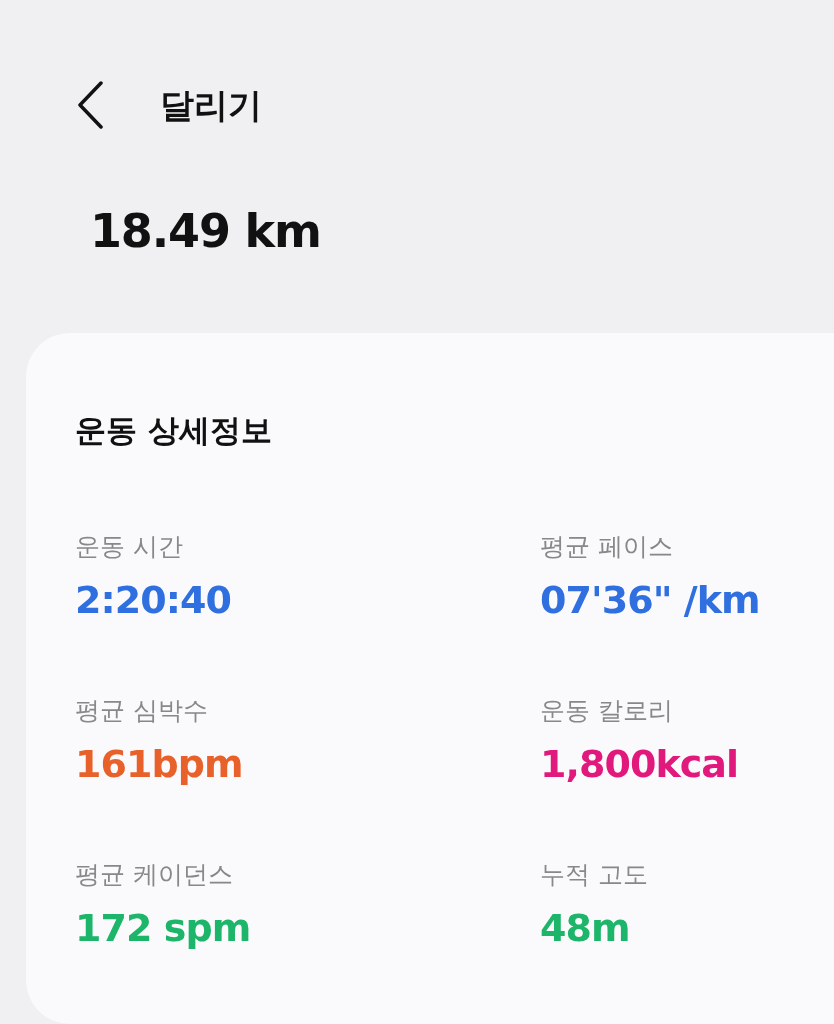 The height and width of the screenshot is (1024, 834). What do you see at coordinates (585, 928) in the screenshot?
I see `stat-value: 48m` at bounding box center [585, 928].